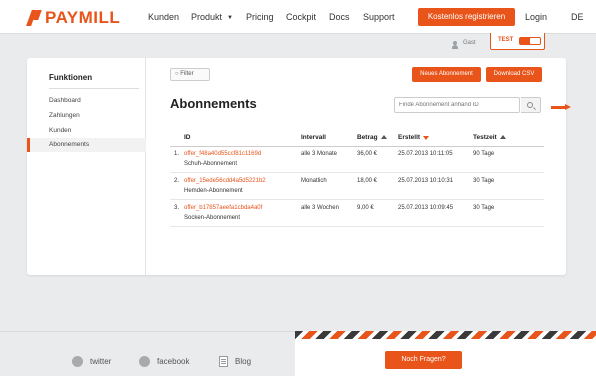 The image size is (596, 376). What do you see at coordinates (101, 361) in the screenshot?
I see `twitter-label: twitter` at bounding box center [101, 361].